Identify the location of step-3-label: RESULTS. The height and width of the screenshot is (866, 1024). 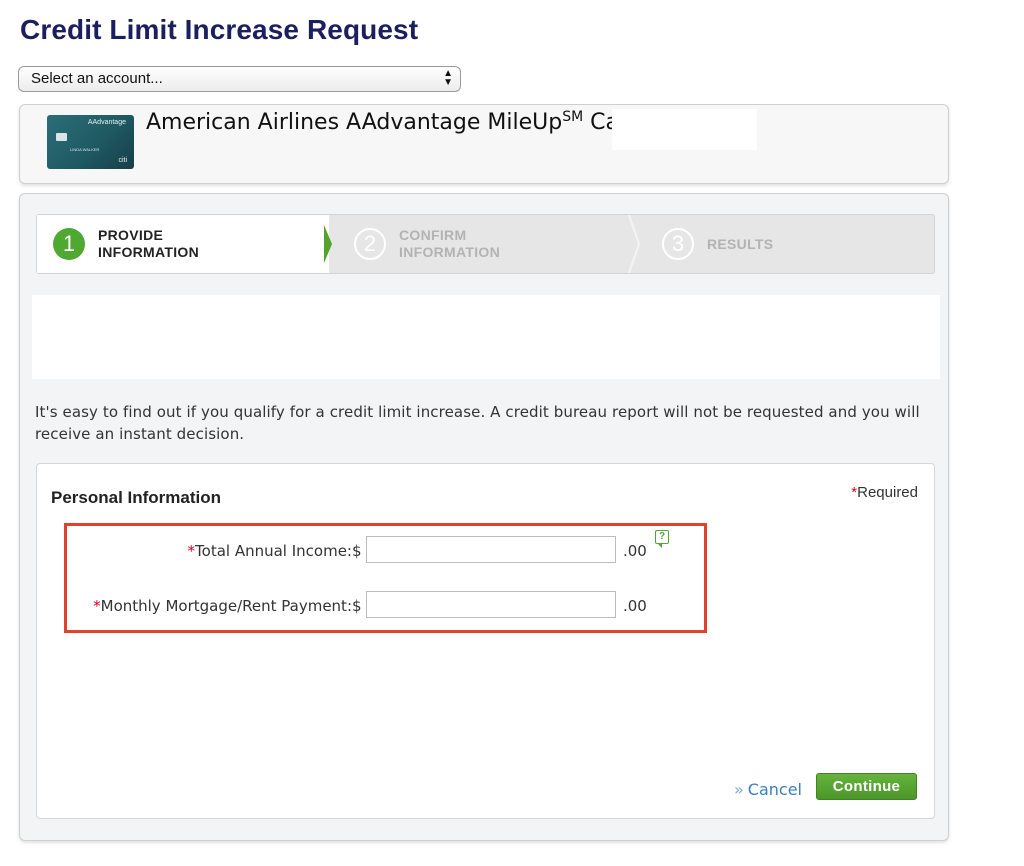
(740, 243).